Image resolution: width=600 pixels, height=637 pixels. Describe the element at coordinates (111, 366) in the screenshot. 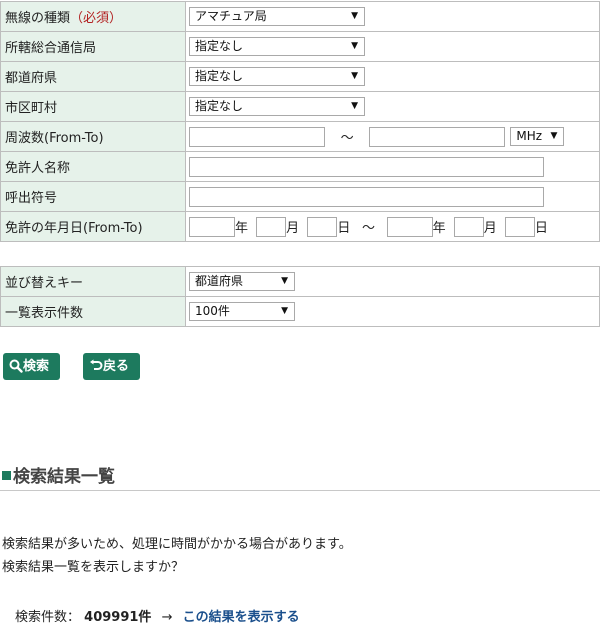

I see `back-button: 戻る` at that location.